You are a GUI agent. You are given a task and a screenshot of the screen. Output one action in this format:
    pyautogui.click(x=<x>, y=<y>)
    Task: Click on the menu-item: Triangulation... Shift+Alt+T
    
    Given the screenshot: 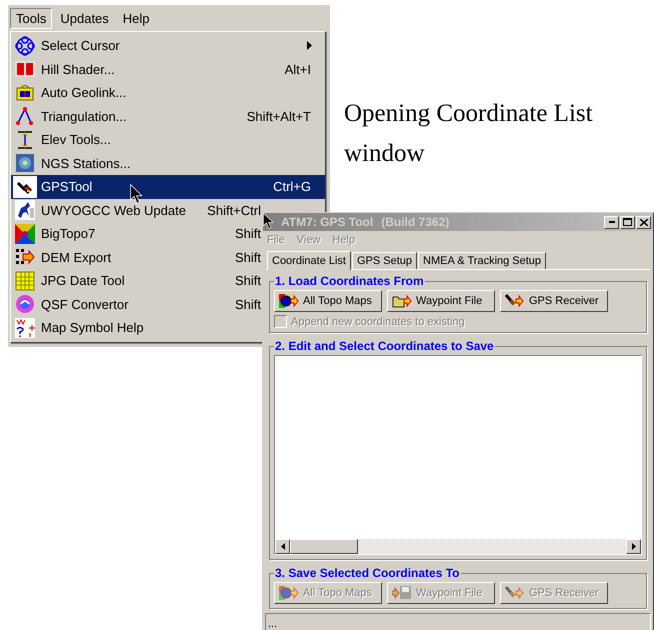 What is the action you would take?
    pyautogui.click(x=168, y=116)
    